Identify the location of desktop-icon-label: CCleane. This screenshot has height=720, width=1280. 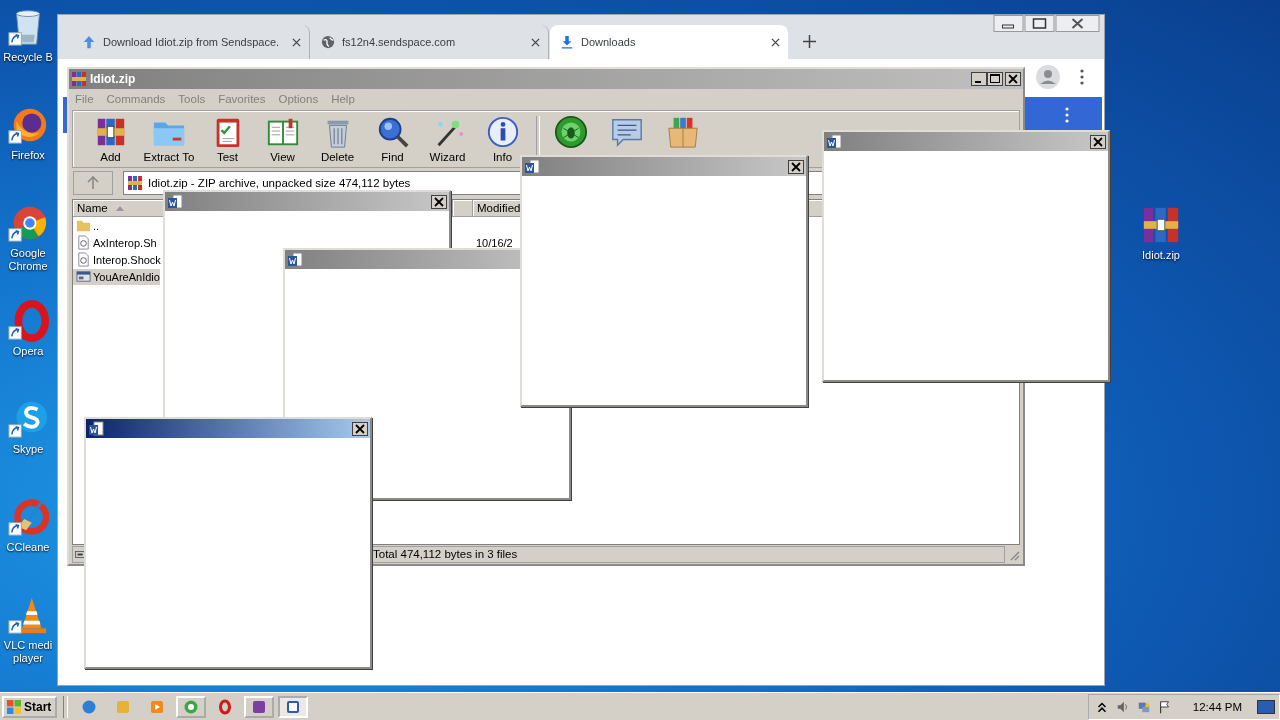
(28, 547).